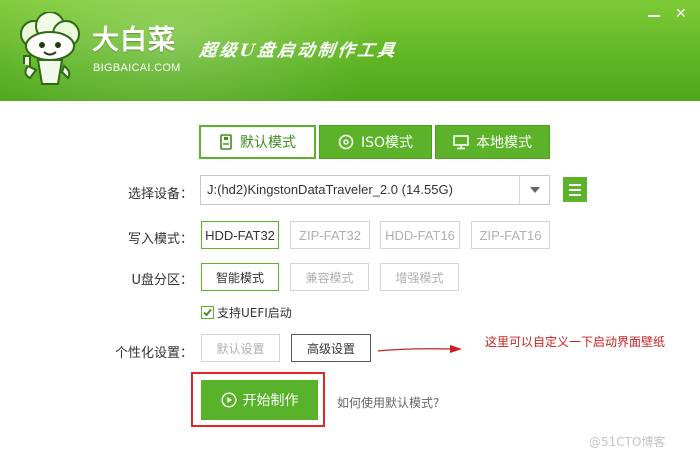 This screenshot has height=459, width=700. I want to click on watermark: @51CTO博客, so click(627, 442).